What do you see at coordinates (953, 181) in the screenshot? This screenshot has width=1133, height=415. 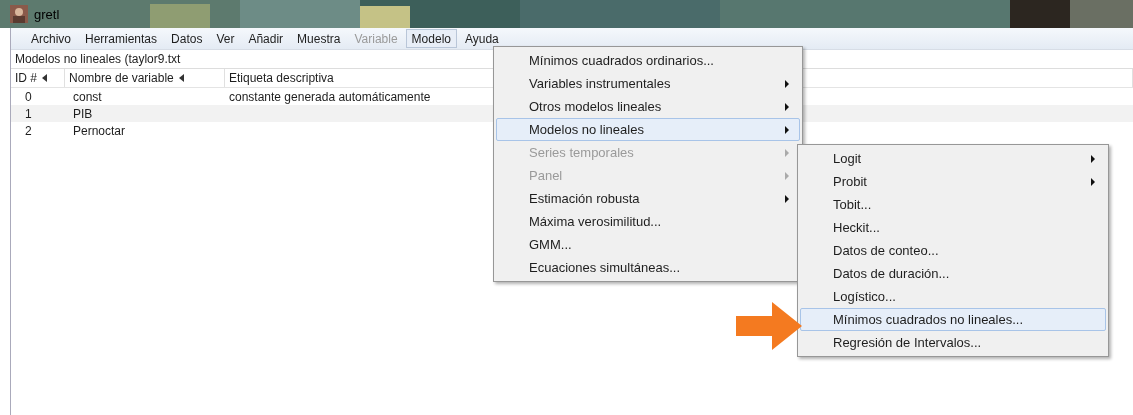 I see `menu-item: Probit` at bounding box center [953, 181].